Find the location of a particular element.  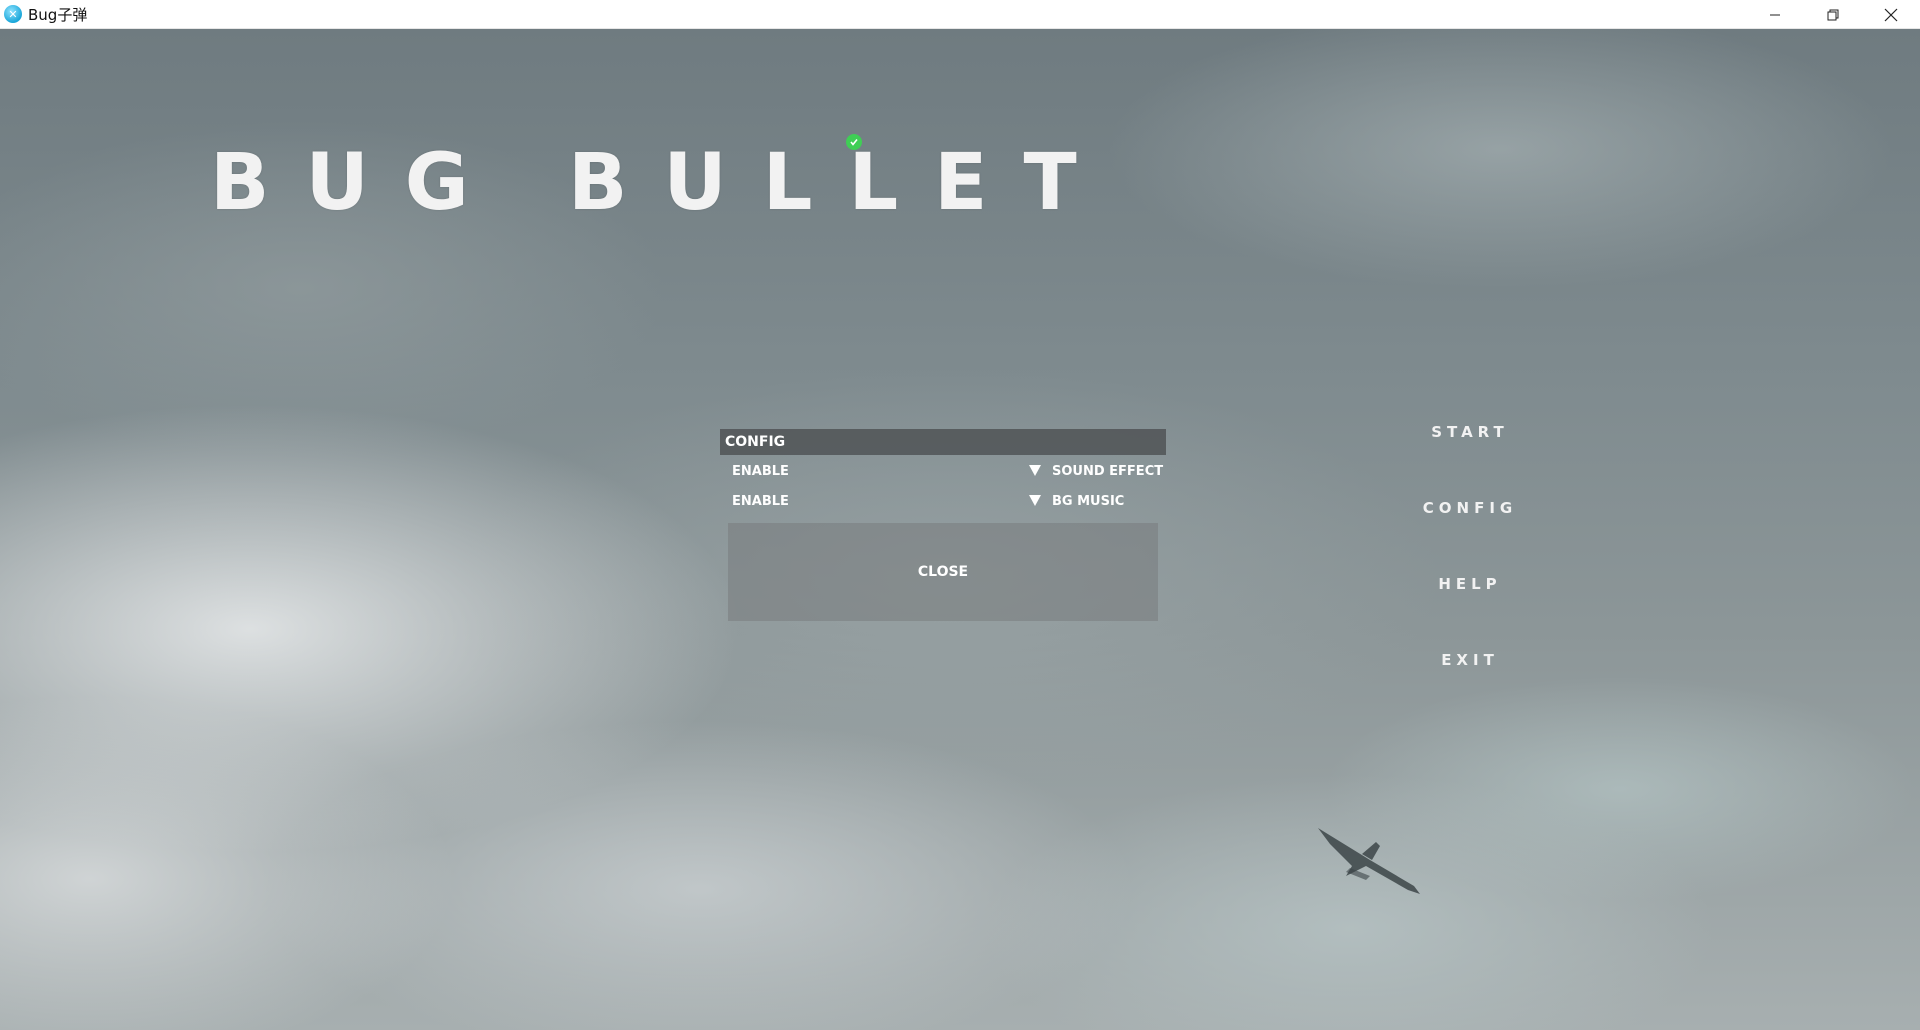

minimize-button is located at coordinates (1775, 14).